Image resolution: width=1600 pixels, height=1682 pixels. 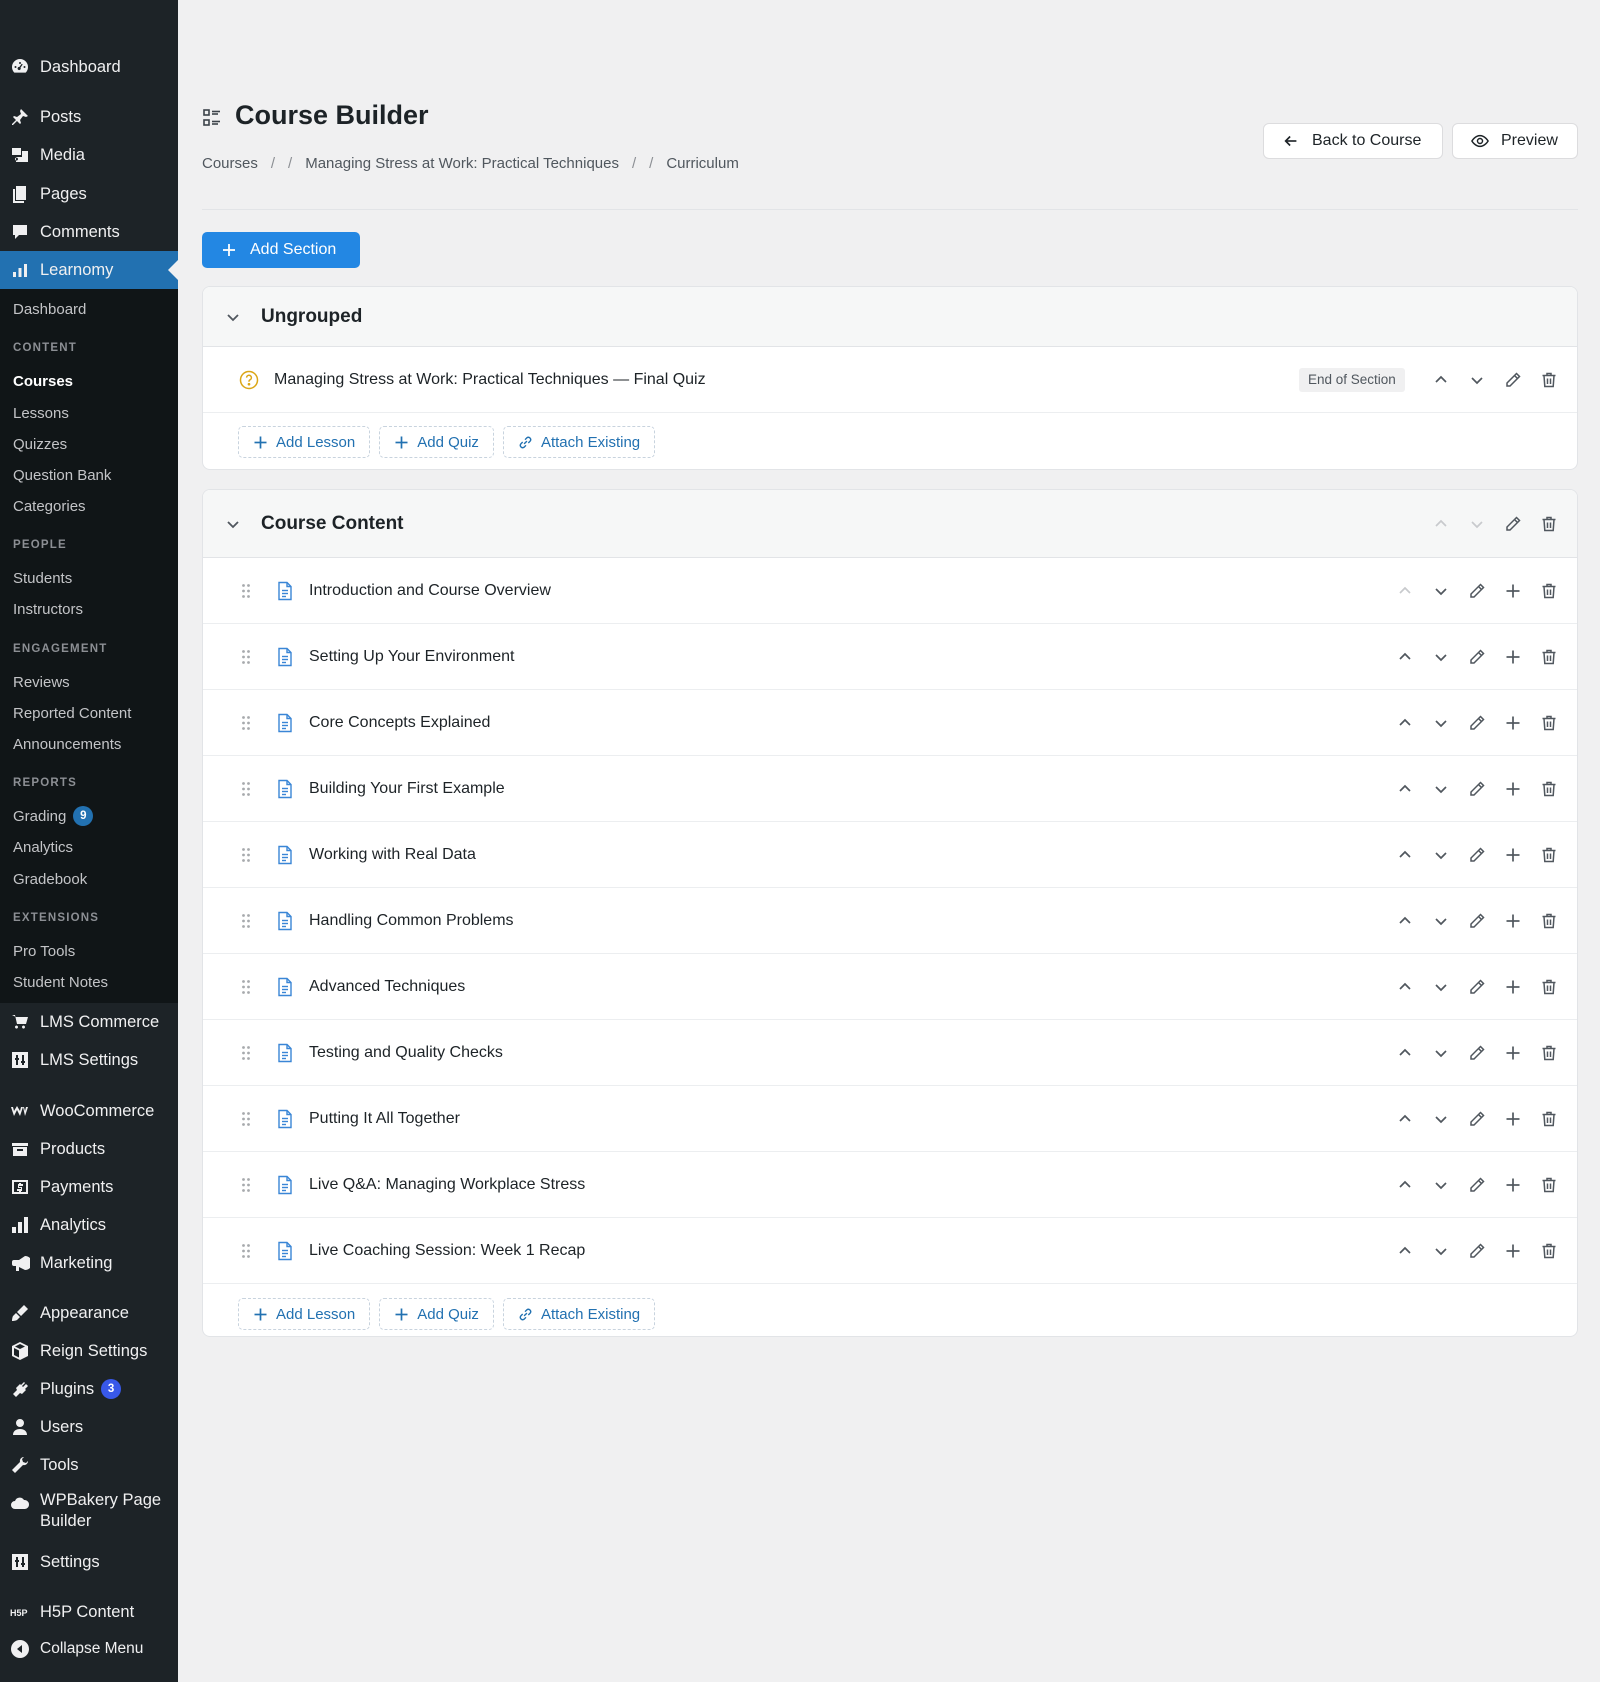 What do you see at coordinates (89, 1187) in the screenshot?
I see `menu-payments: Payments` at bounding box center [89, 1187].